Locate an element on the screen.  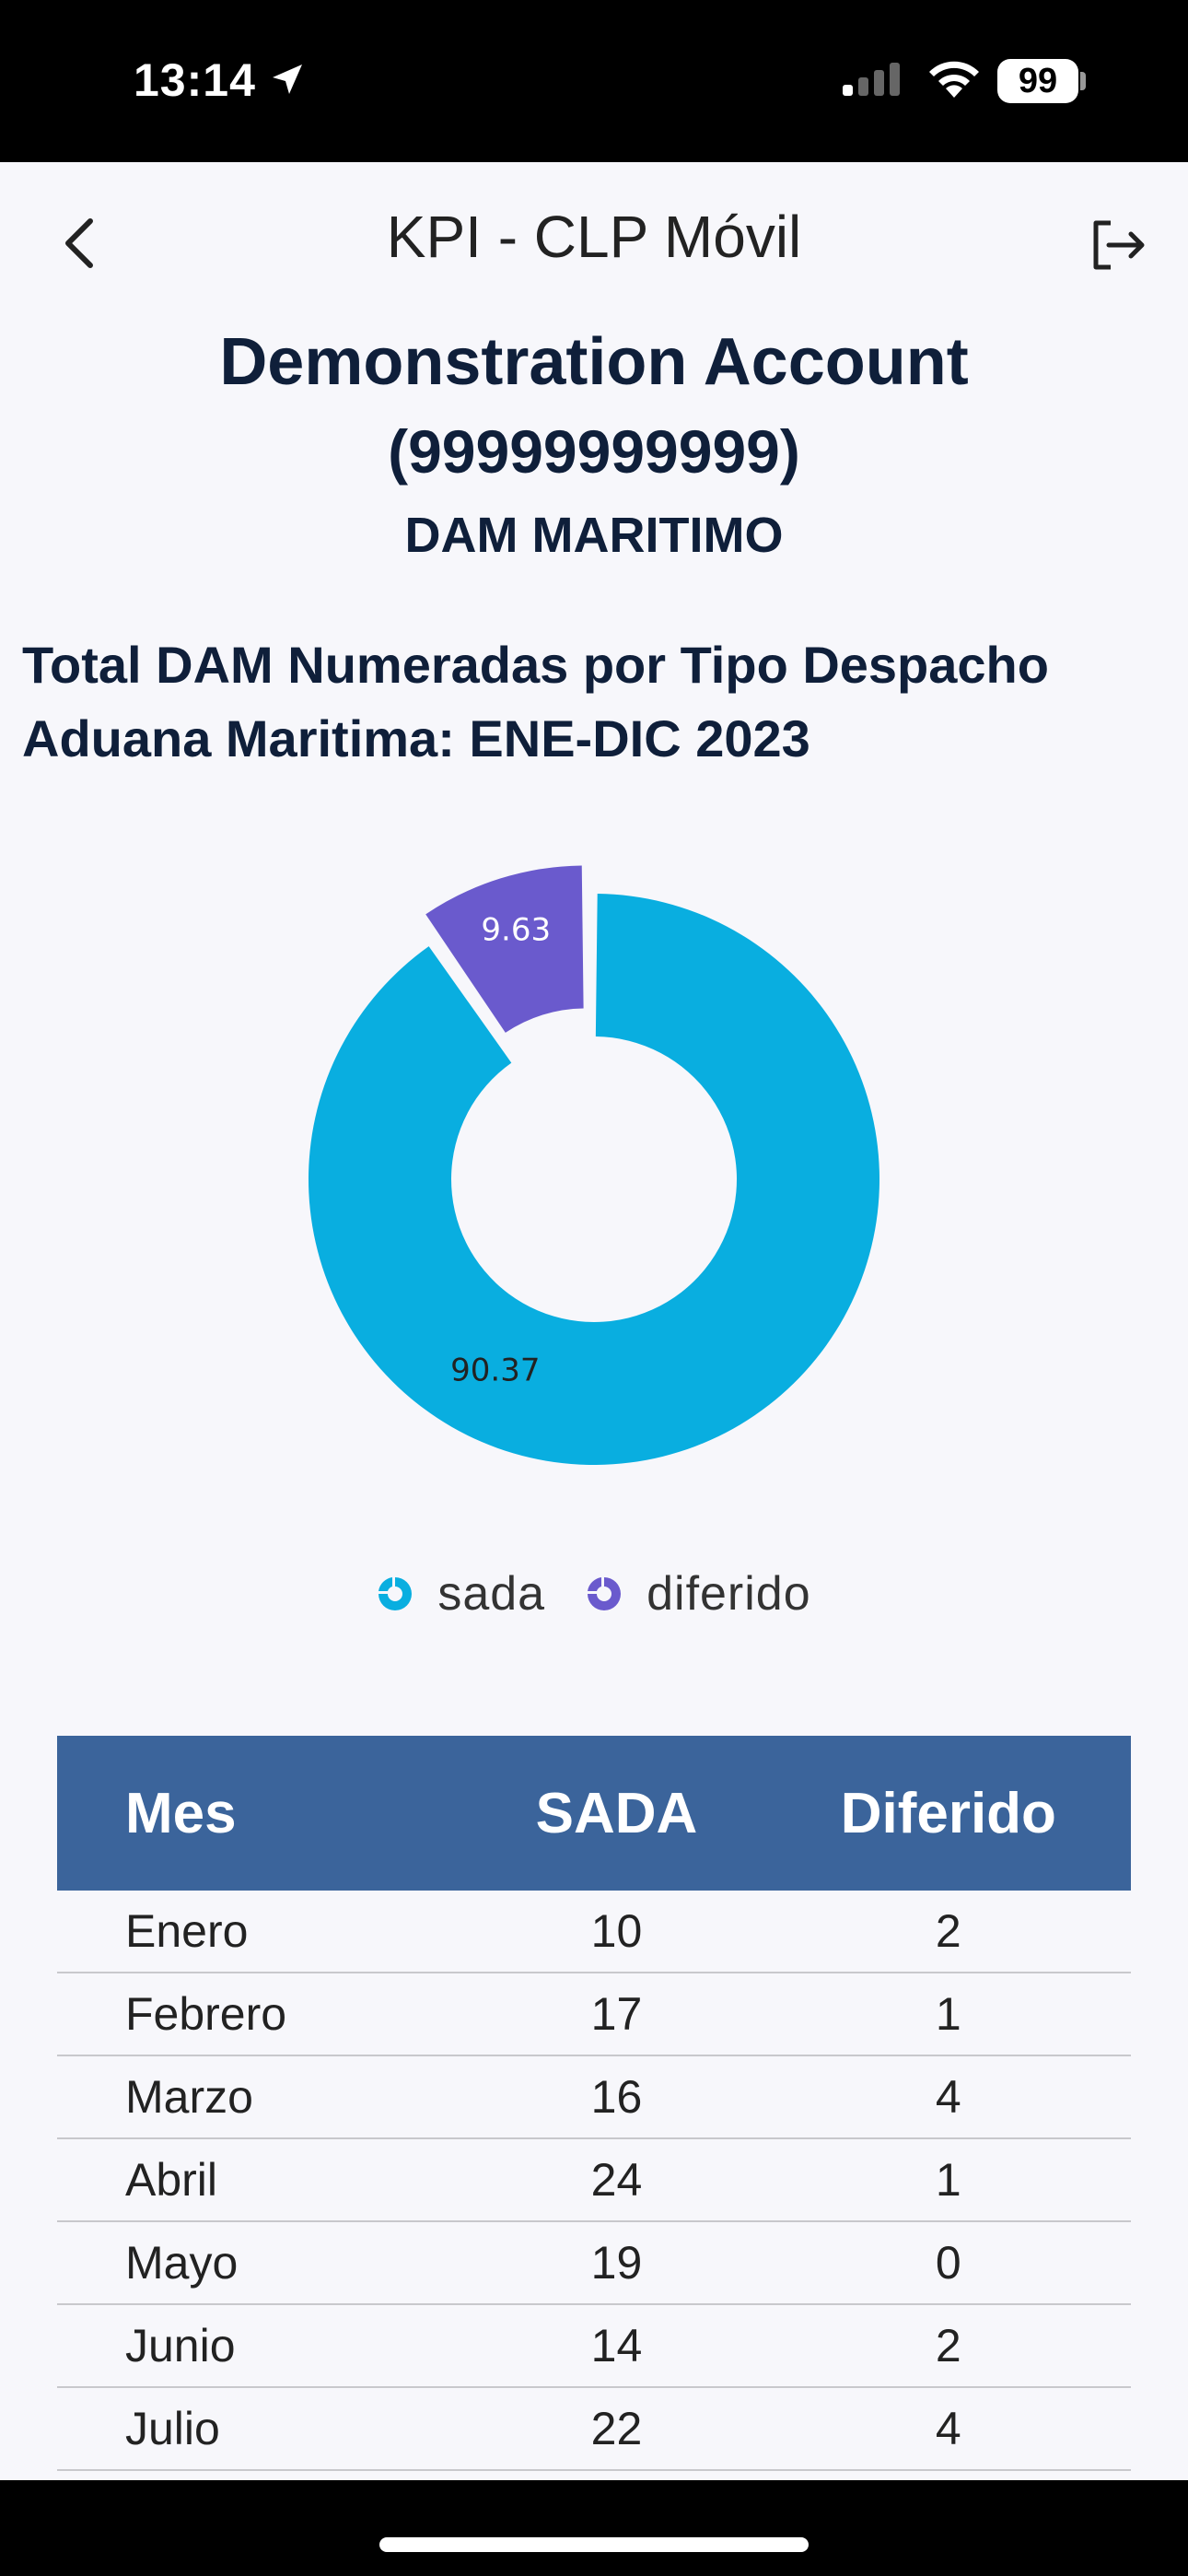
cell-sada: 10 is located at coordinates (616, 1932).